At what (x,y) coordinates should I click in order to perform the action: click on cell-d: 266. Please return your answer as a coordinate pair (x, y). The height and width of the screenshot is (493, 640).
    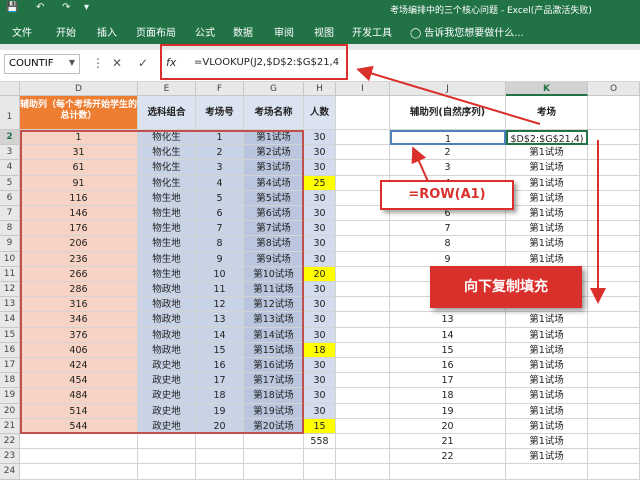
    Looking at the image, I should click on (79, 274).